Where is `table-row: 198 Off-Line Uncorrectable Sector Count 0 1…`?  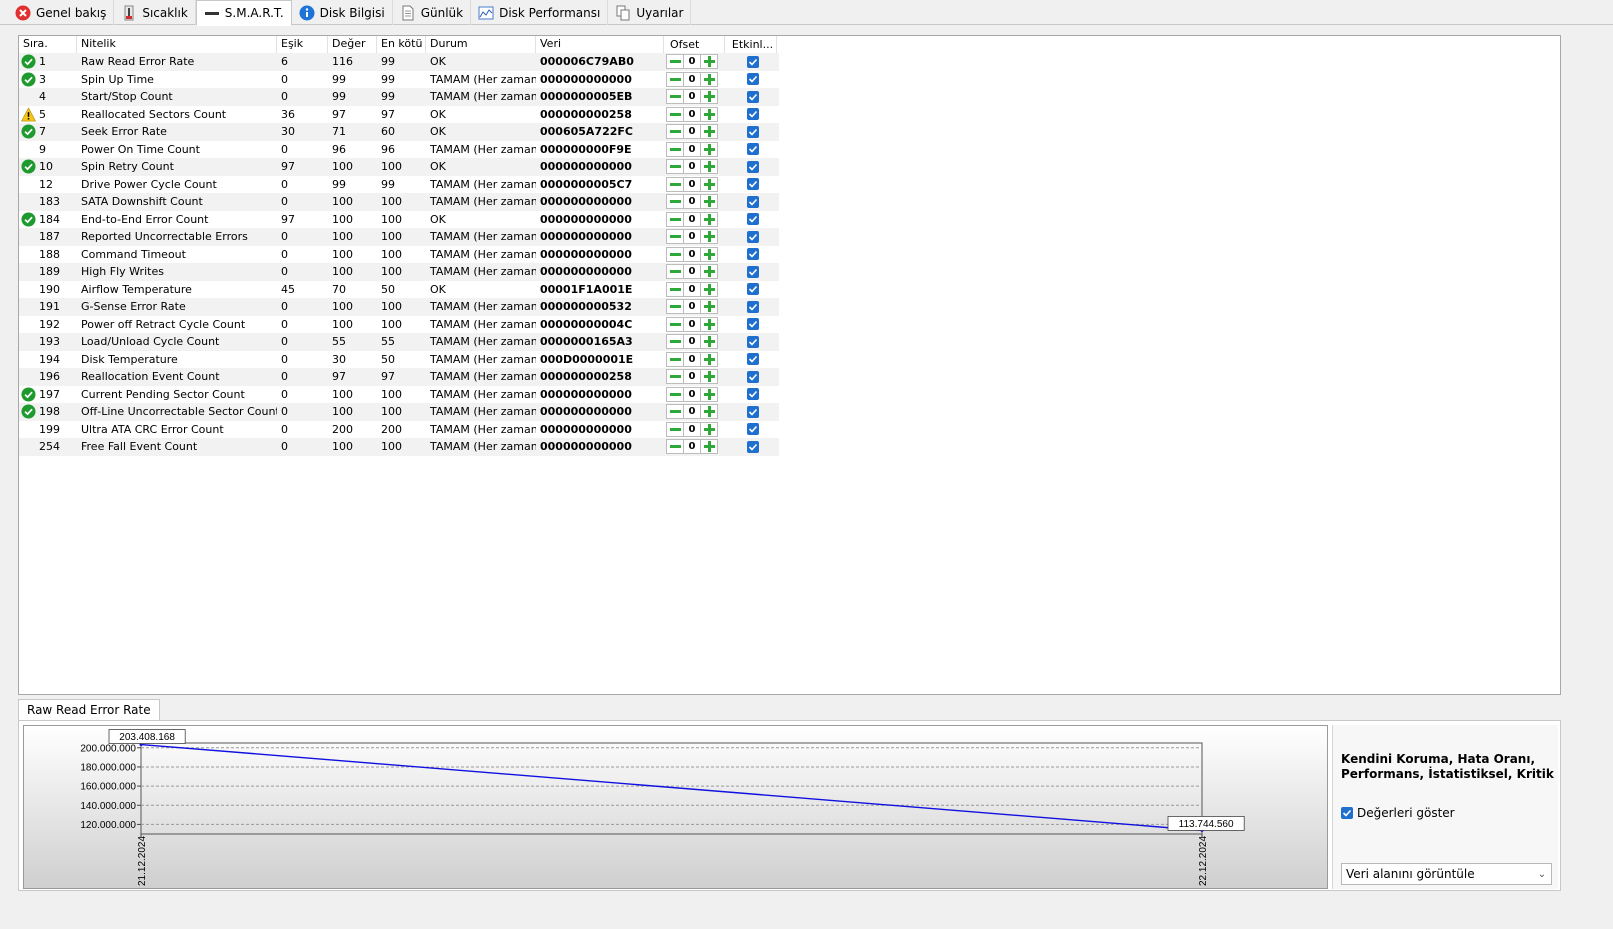
table-row: 198 Off-Line Uncorrectable Sector Count 0 1… is located at coordinates (399, 412).